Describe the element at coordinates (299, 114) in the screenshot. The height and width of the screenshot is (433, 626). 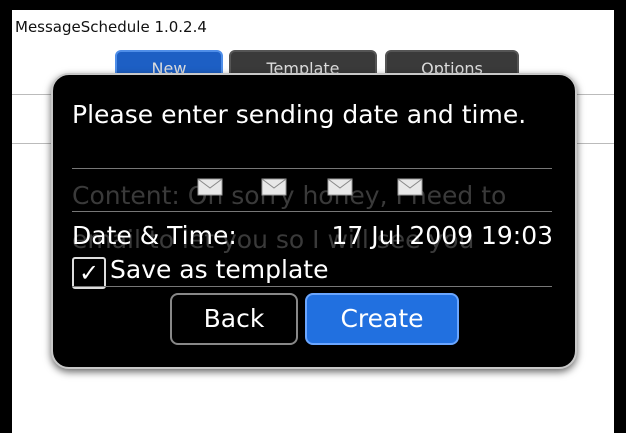
I see `dialog-prompt: Please enter sending date and time.` at that location.